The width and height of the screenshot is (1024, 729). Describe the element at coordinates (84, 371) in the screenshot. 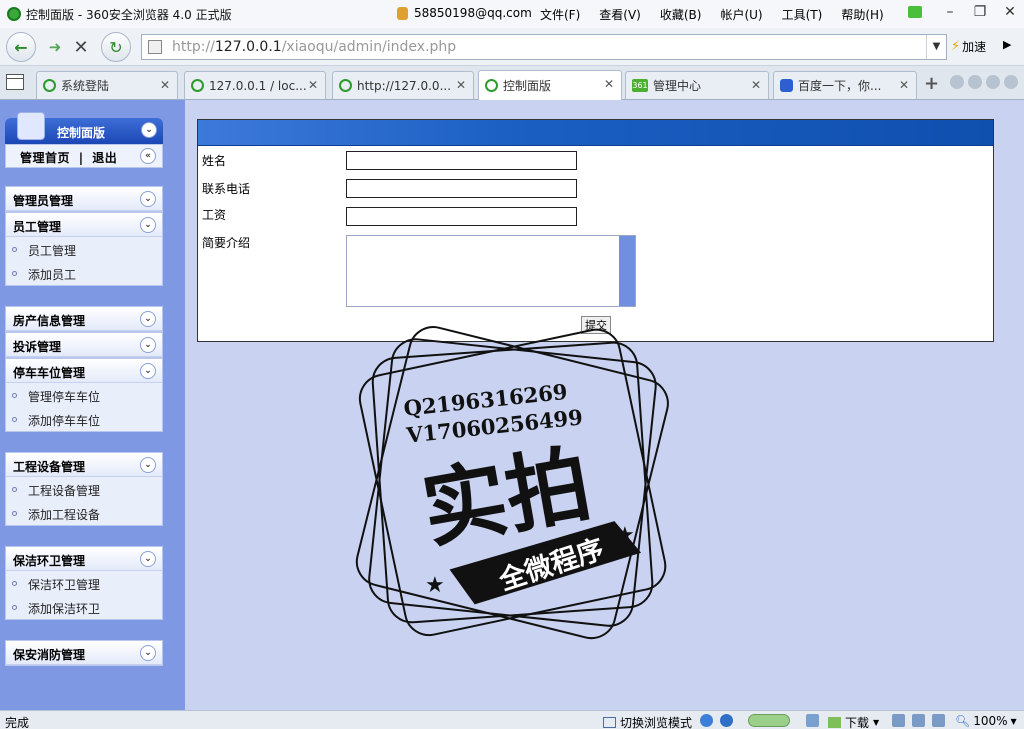

I see `group-header: 停车车位管理 ⌄` at that location.